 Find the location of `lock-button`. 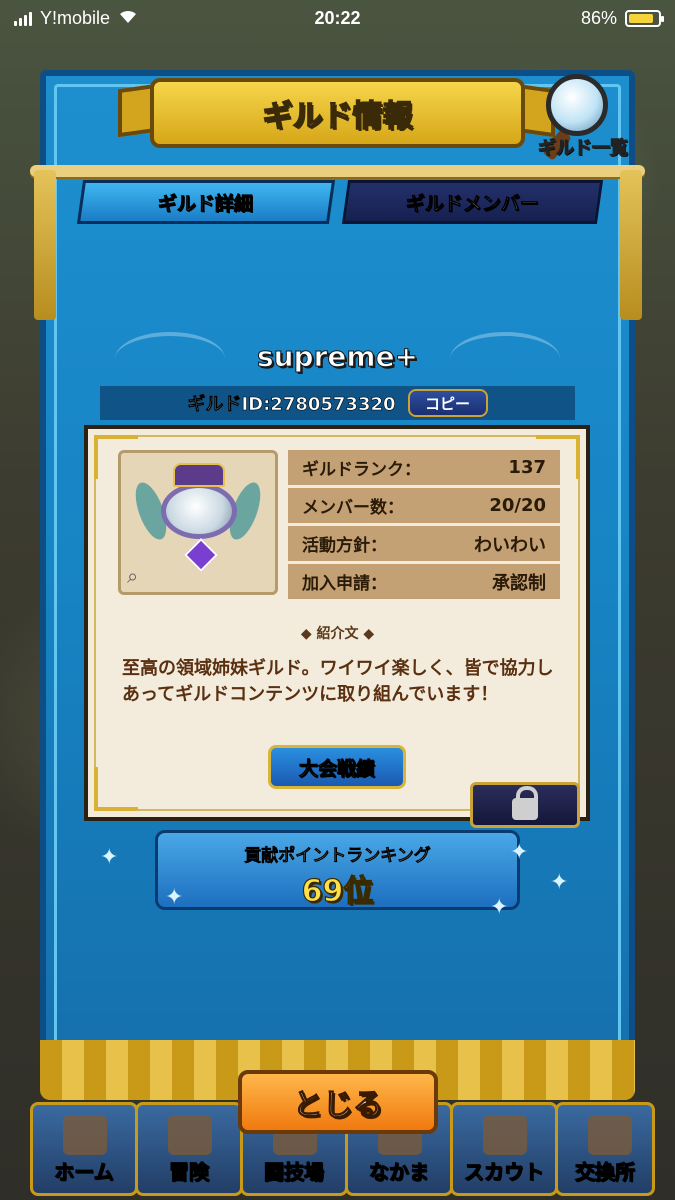

lock-button is located at coordinates (525, 805).